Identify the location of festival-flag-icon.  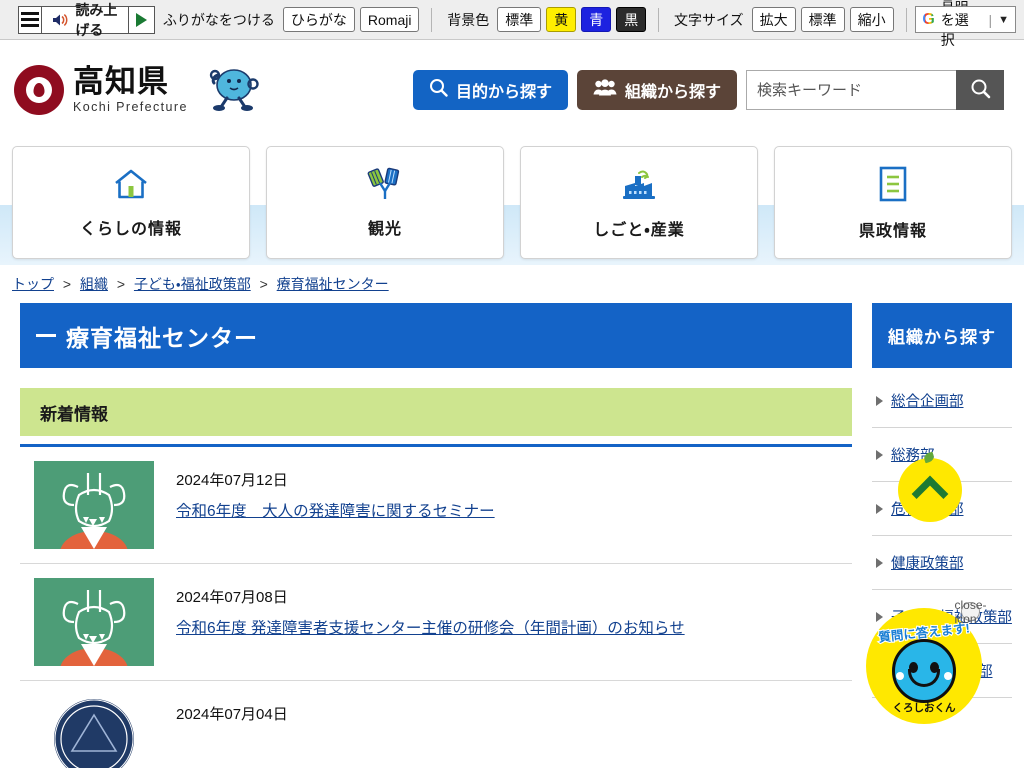
(385, 186).